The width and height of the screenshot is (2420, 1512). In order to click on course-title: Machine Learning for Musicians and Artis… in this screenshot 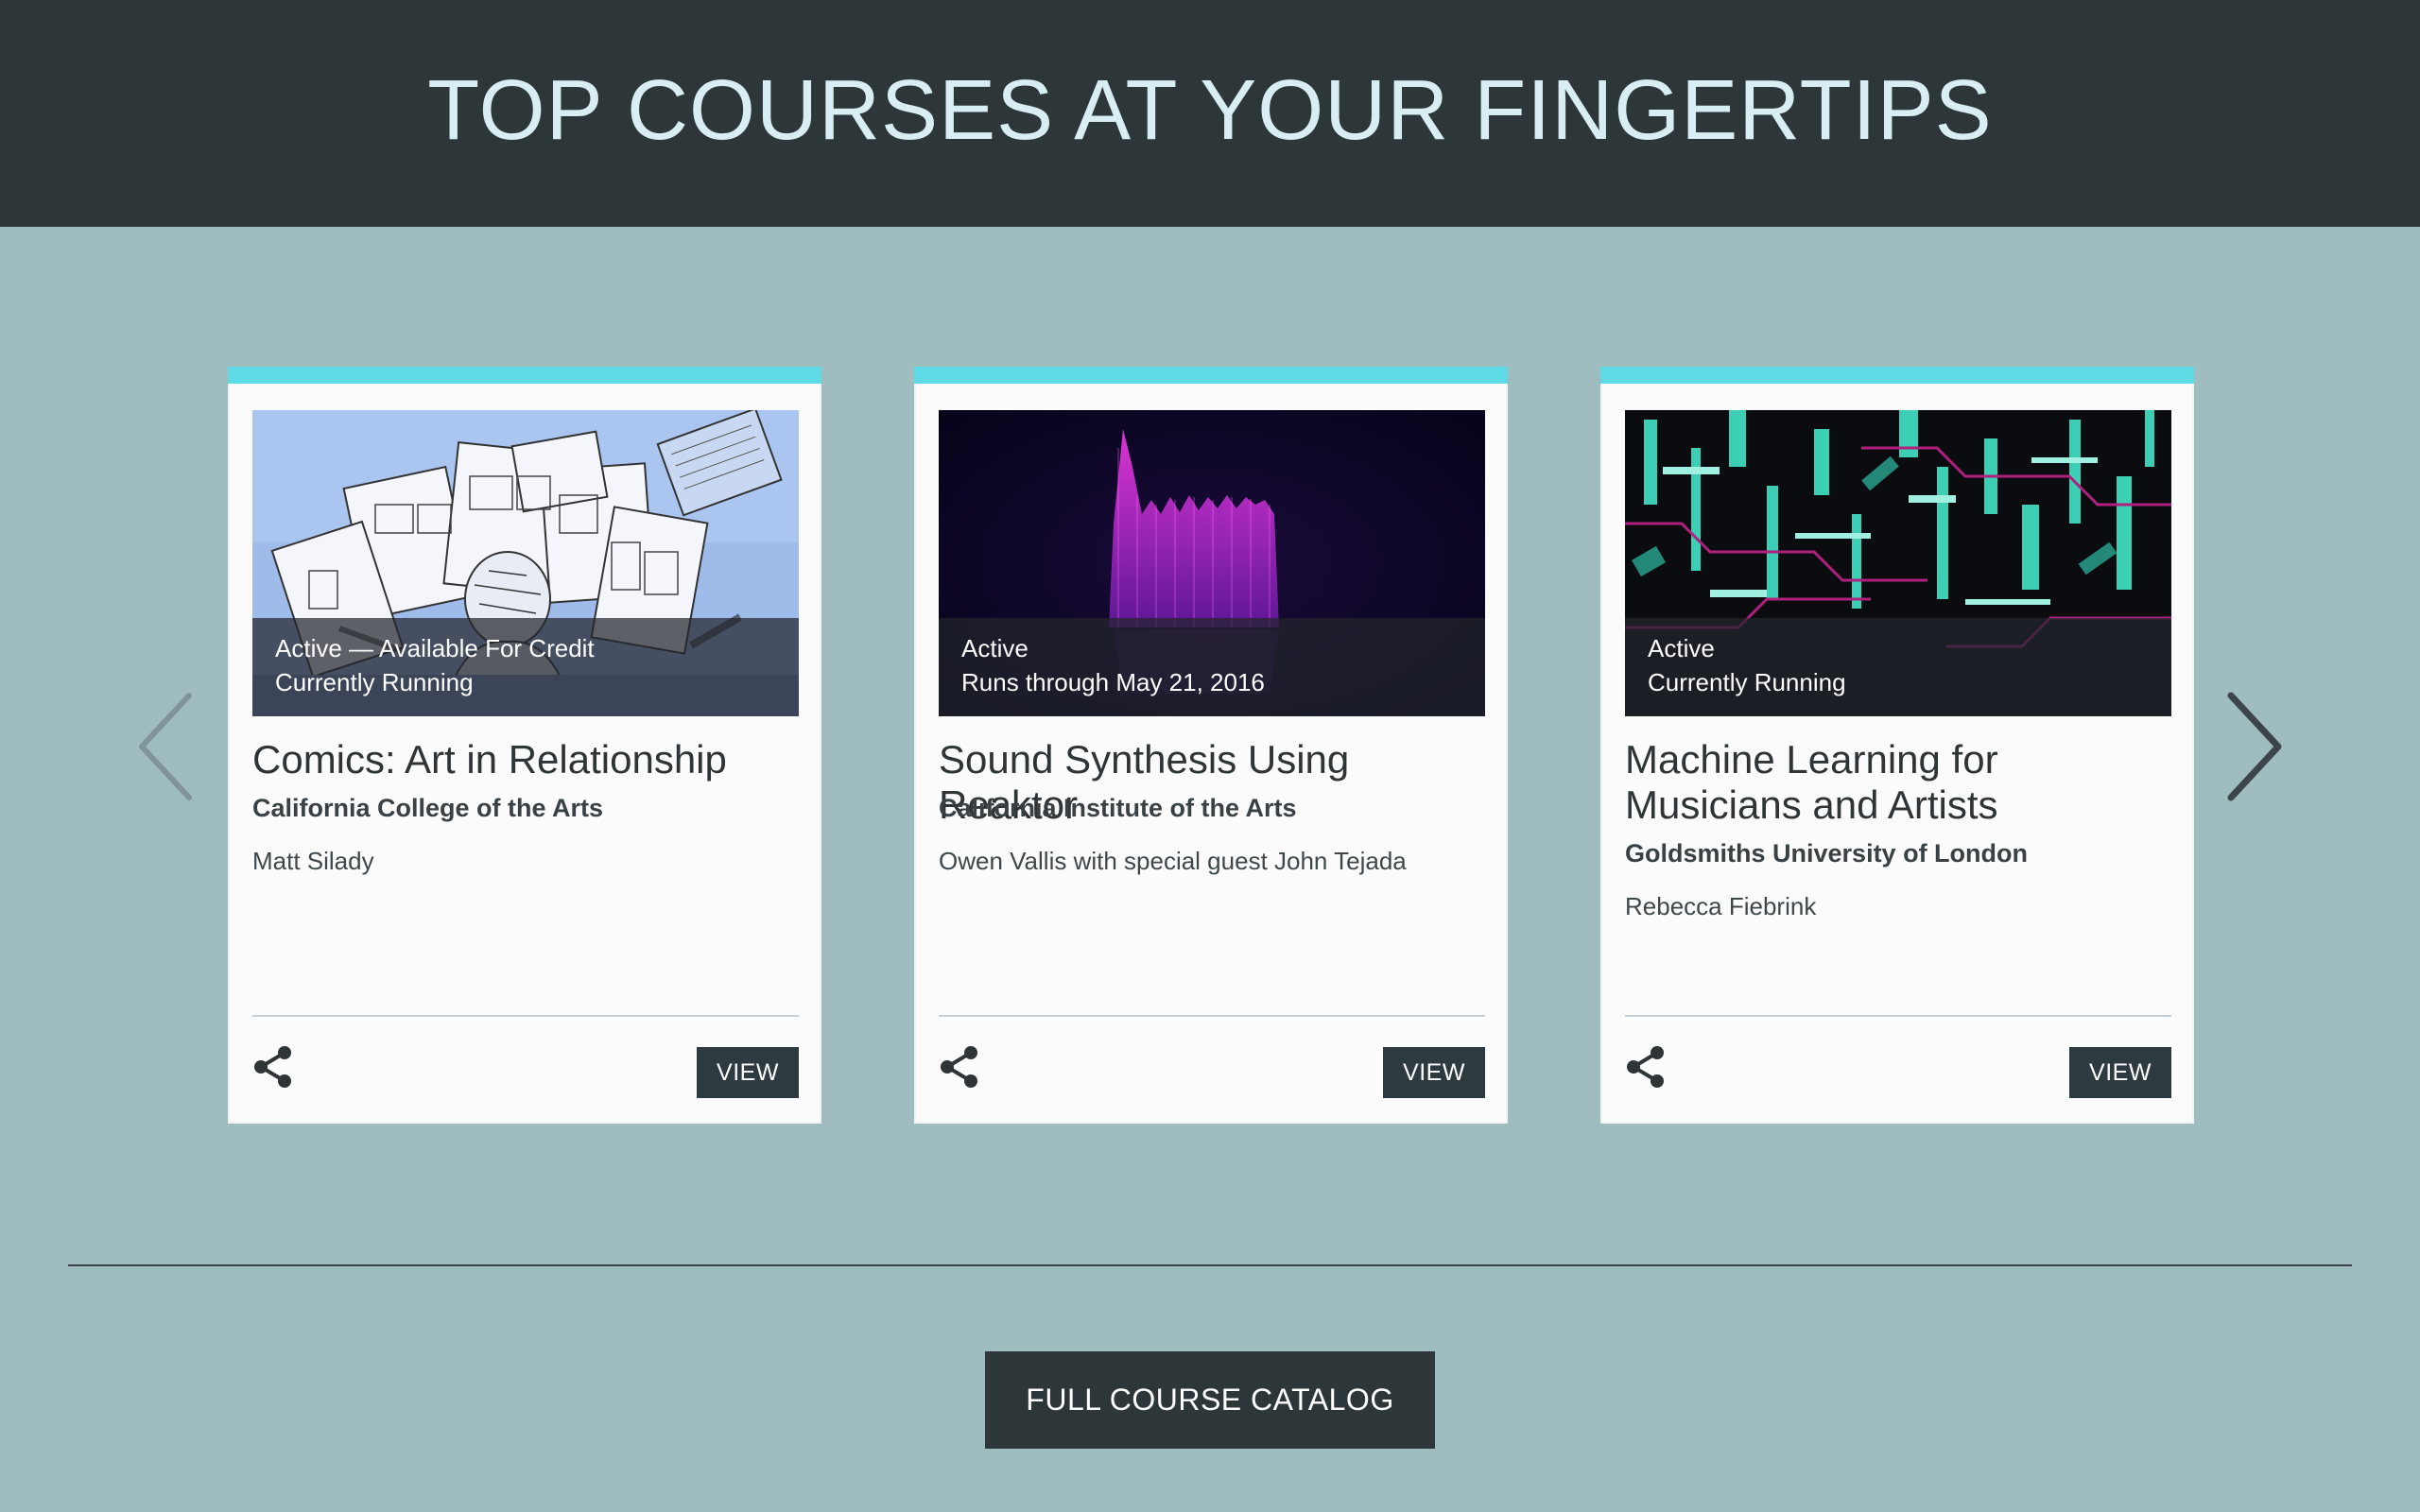, I will do `click(1904, 782)`.